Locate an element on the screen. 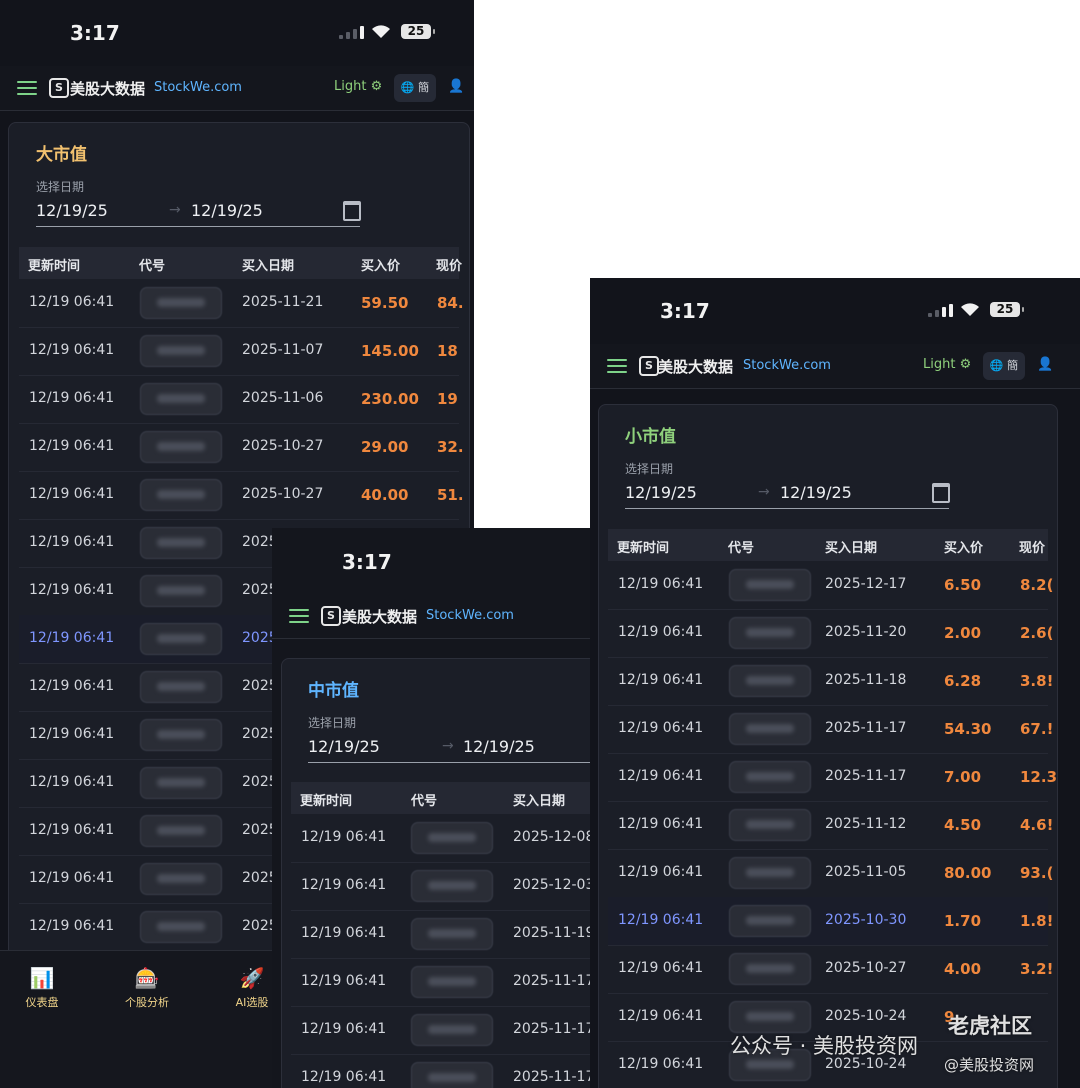  table-row: 12/19 06:41 2025-12-08 is located at coordinates (440, 838).